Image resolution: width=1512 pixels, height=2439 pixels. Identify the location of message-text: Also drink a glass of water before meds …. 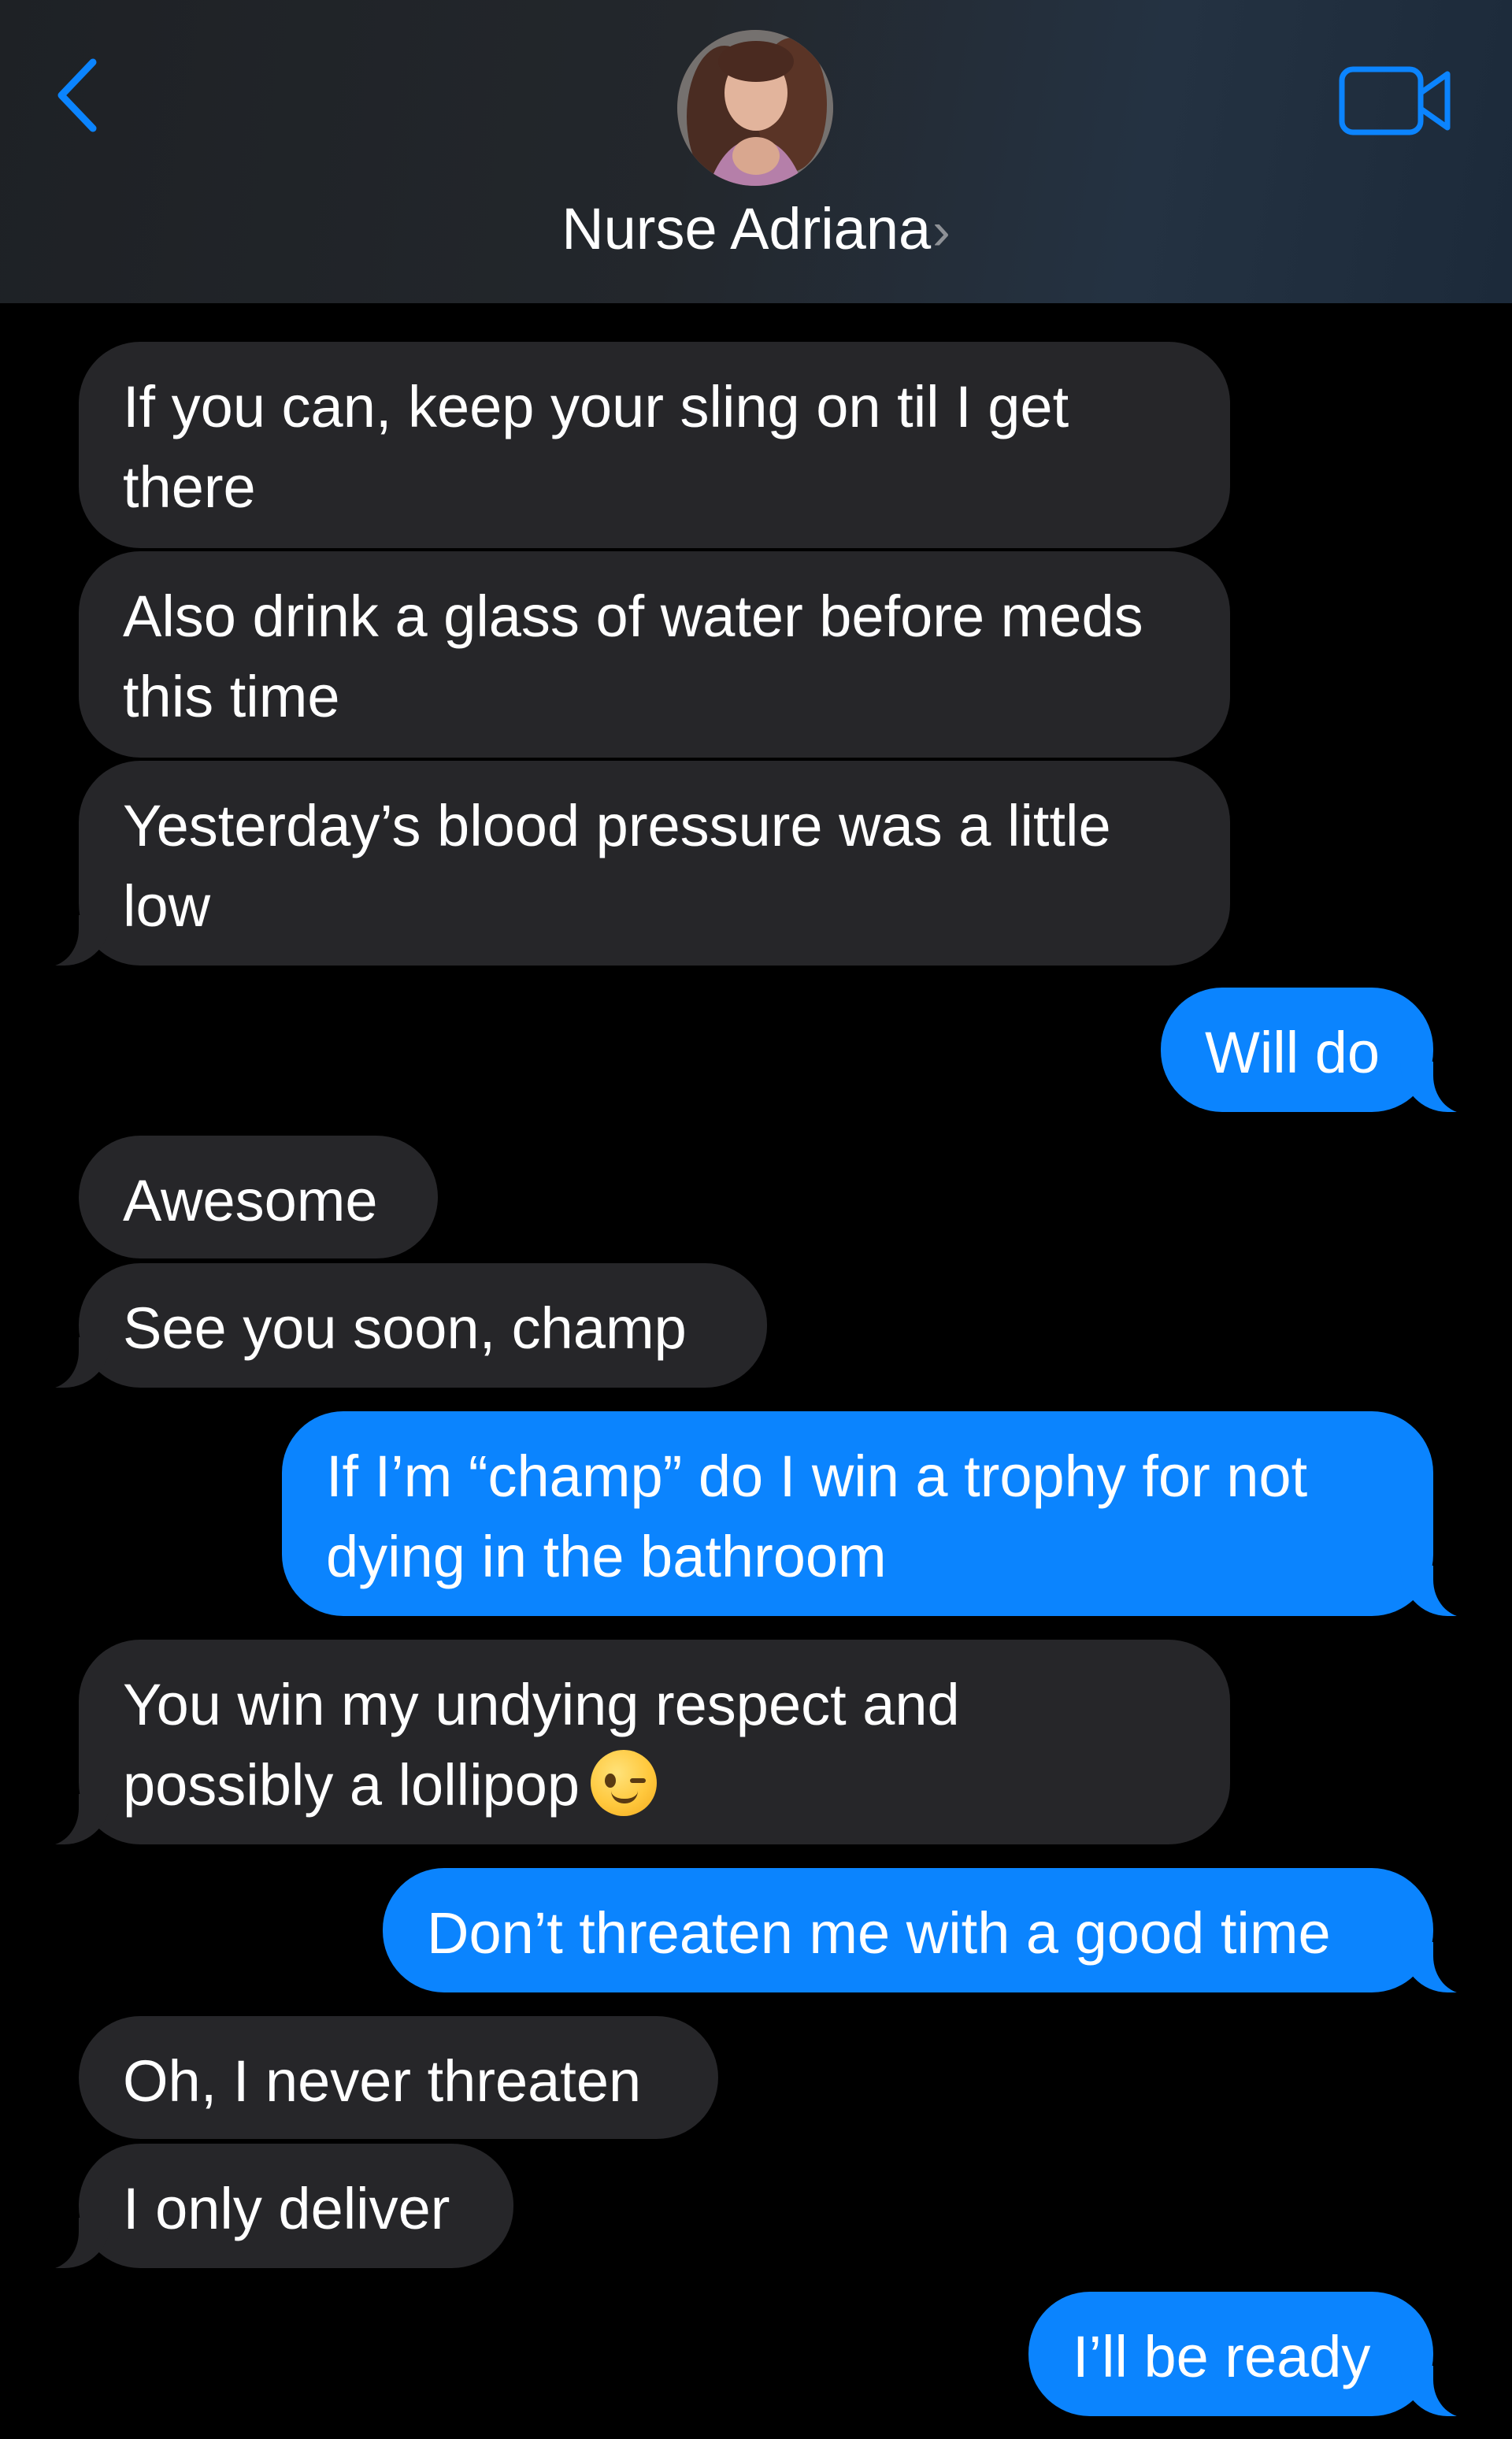
(633, 656).